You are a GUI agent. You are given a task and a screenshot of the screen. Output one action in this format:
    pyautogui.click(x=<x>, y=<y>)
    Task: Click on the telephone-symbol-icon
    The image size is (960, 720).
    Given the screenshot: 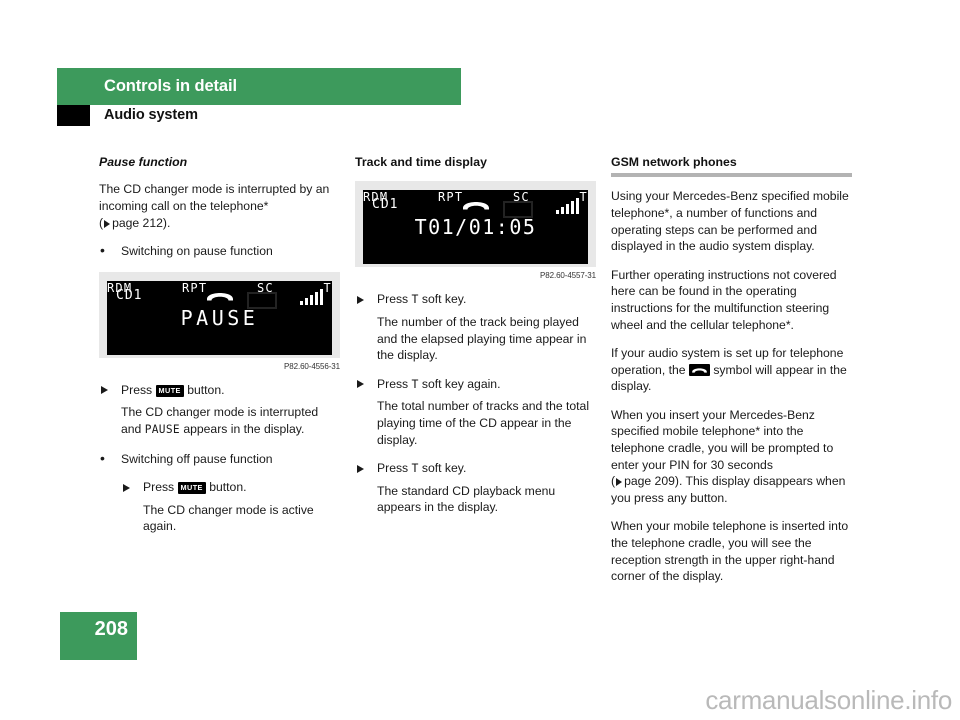 What is the action you would take?
    pyautogui.click(x=699, y=369)
    